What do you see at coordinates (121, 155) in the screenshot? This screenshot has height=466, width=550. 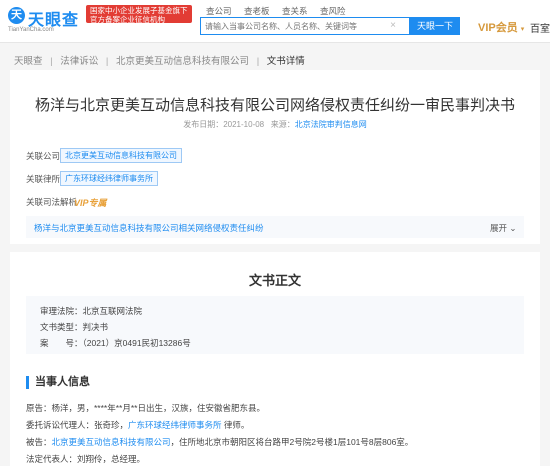 I see `related-company-tag: 北京更美互动信息科技有限公司` at bounding box center [121, 155].